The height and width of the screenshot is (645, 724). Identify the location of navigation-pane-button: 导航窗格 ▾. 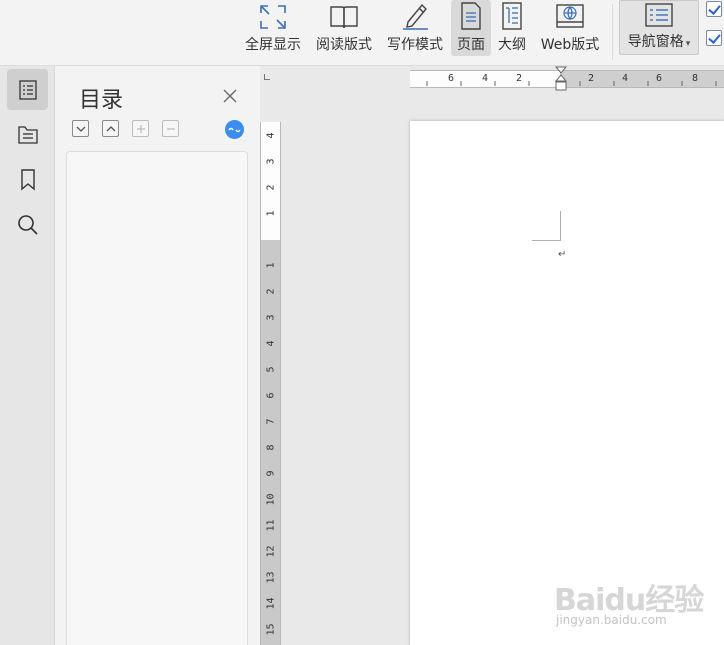
(659, 27).